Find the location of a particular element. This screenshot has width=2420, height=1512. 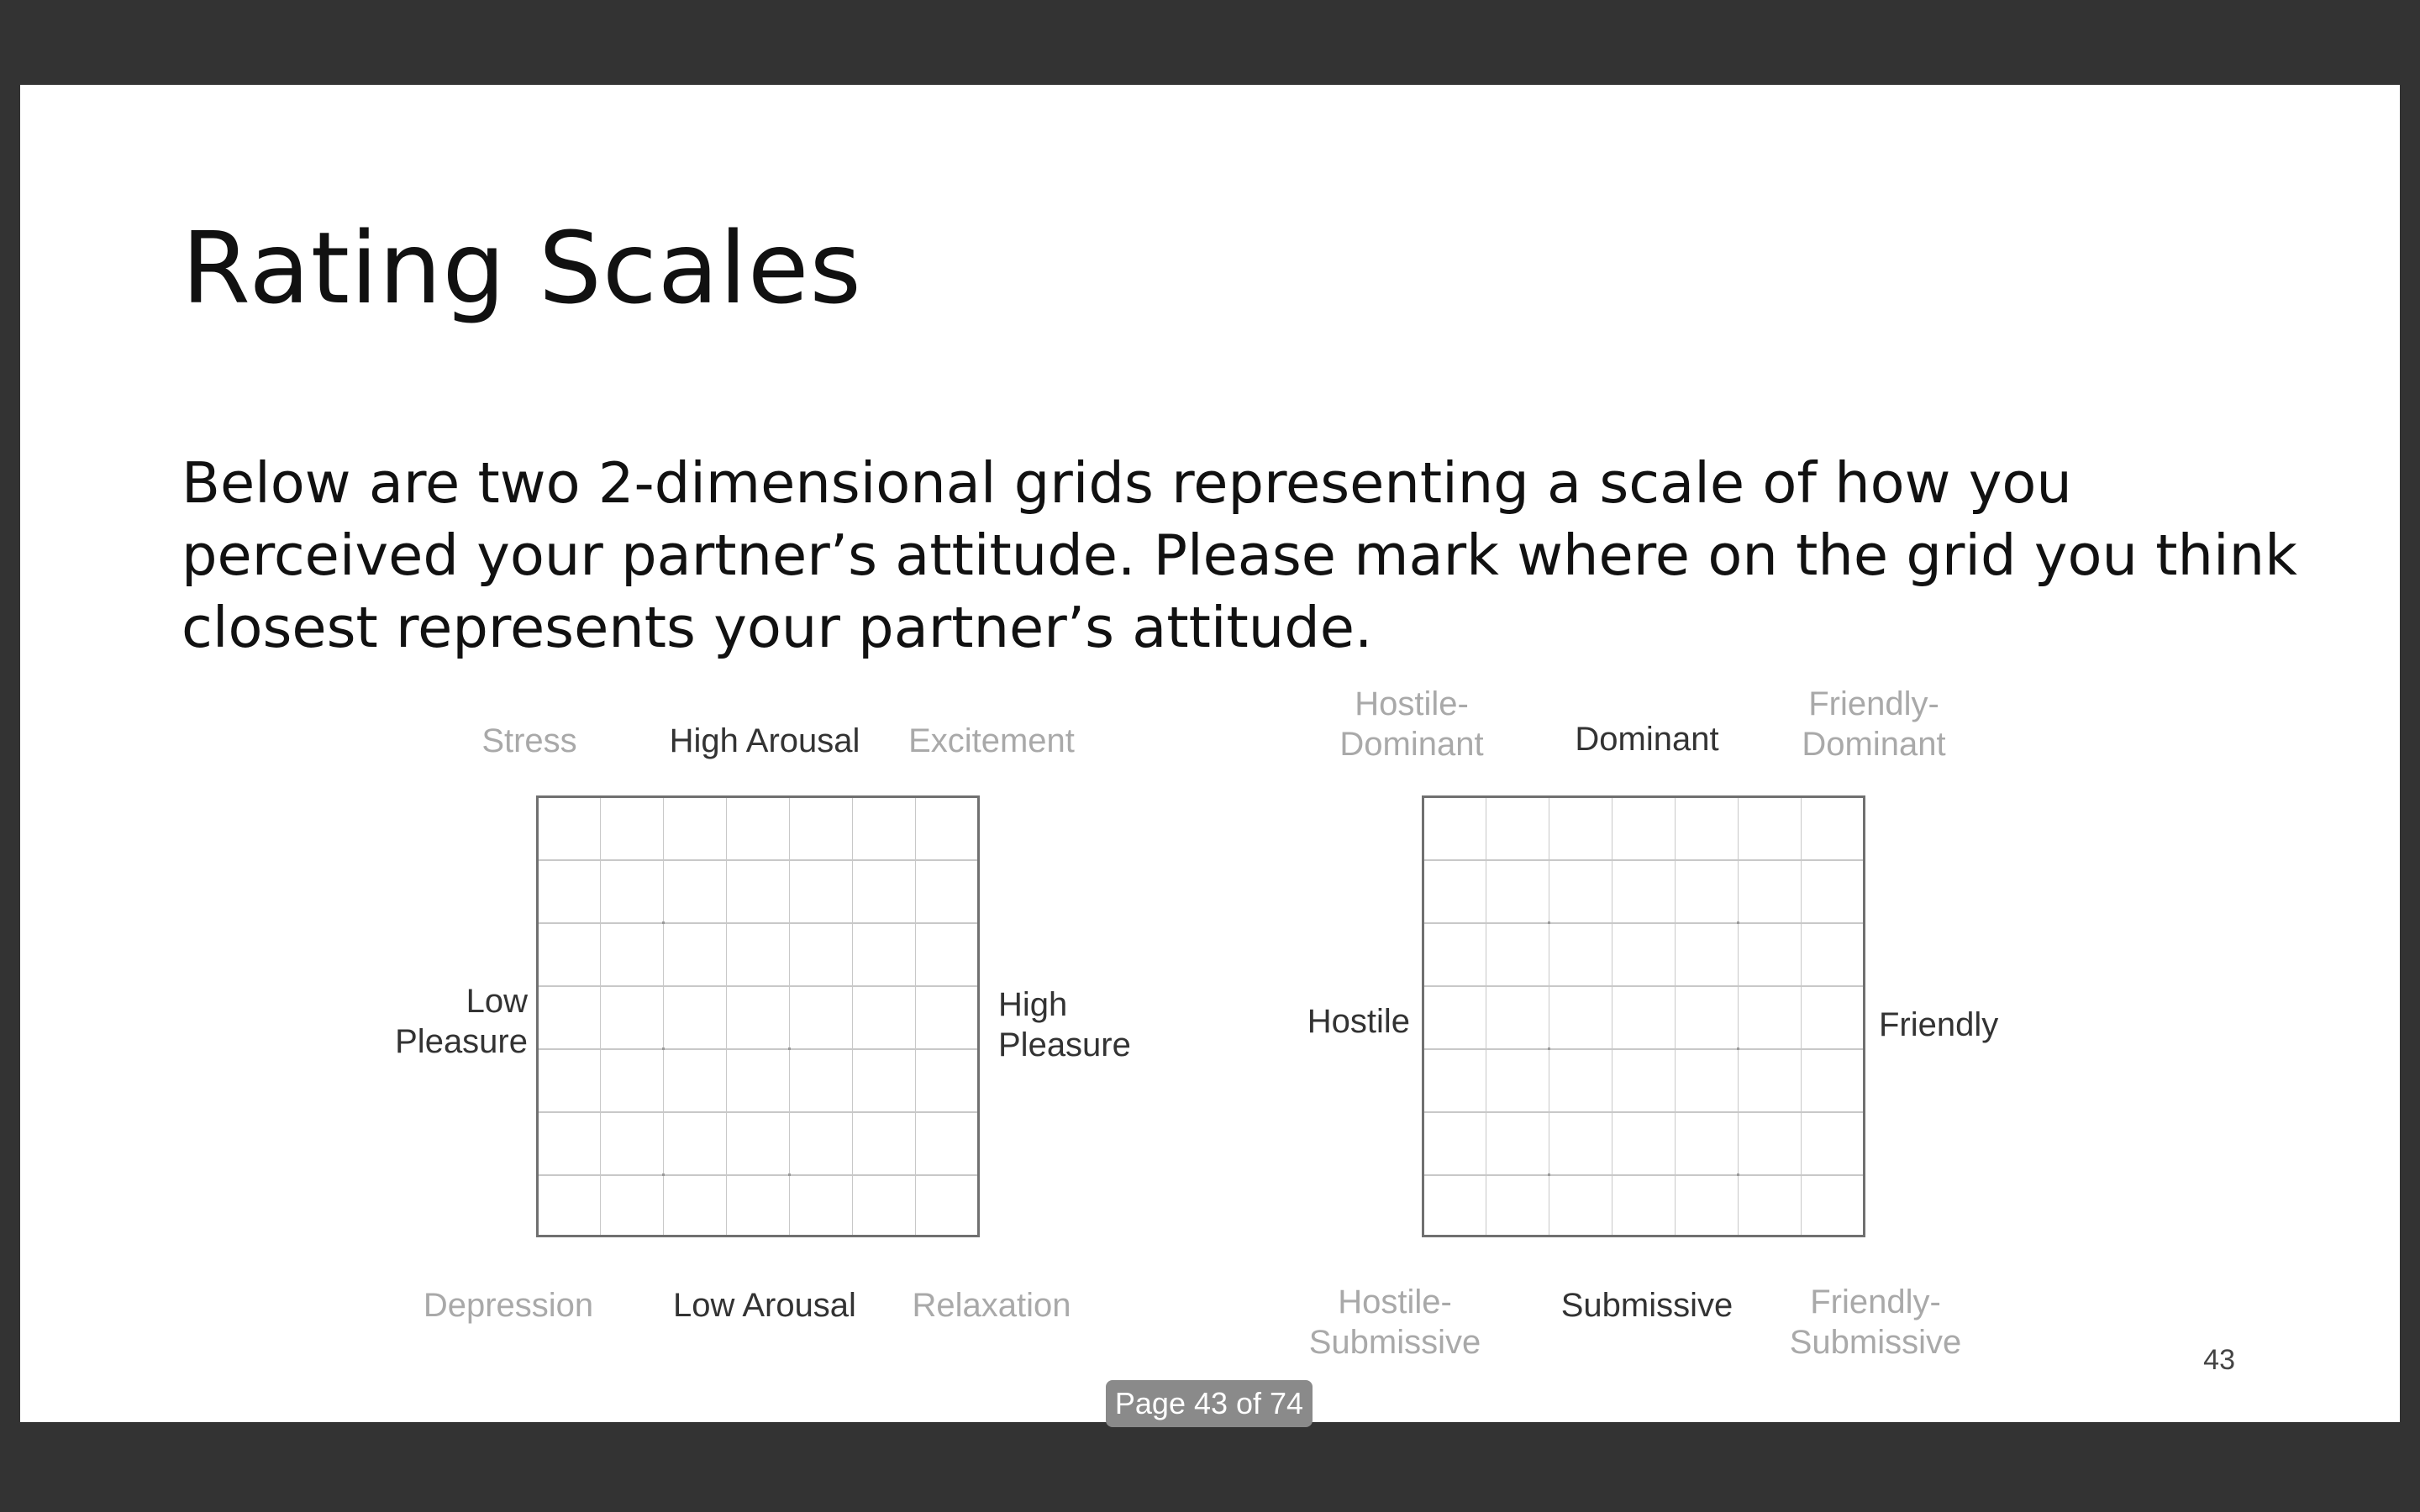

label-relaxation: Relaxation is located at coordinates (992, 1305).